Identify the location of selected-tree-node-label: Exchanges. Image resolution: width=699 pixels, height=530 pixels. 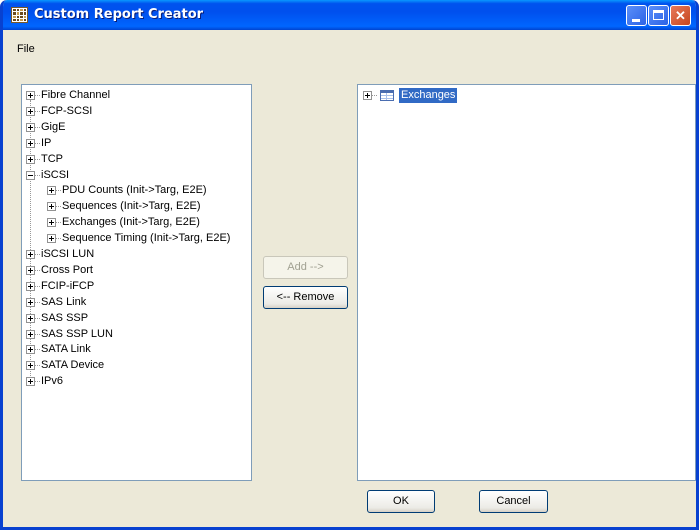
(428, 95).